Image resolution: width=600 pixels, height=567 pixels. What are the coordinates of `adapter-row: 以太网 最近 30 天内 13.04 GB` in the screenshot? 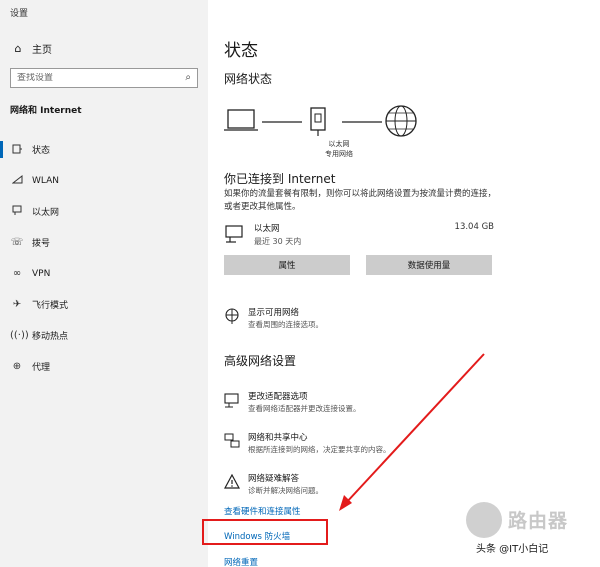 It's located at (359, 235).